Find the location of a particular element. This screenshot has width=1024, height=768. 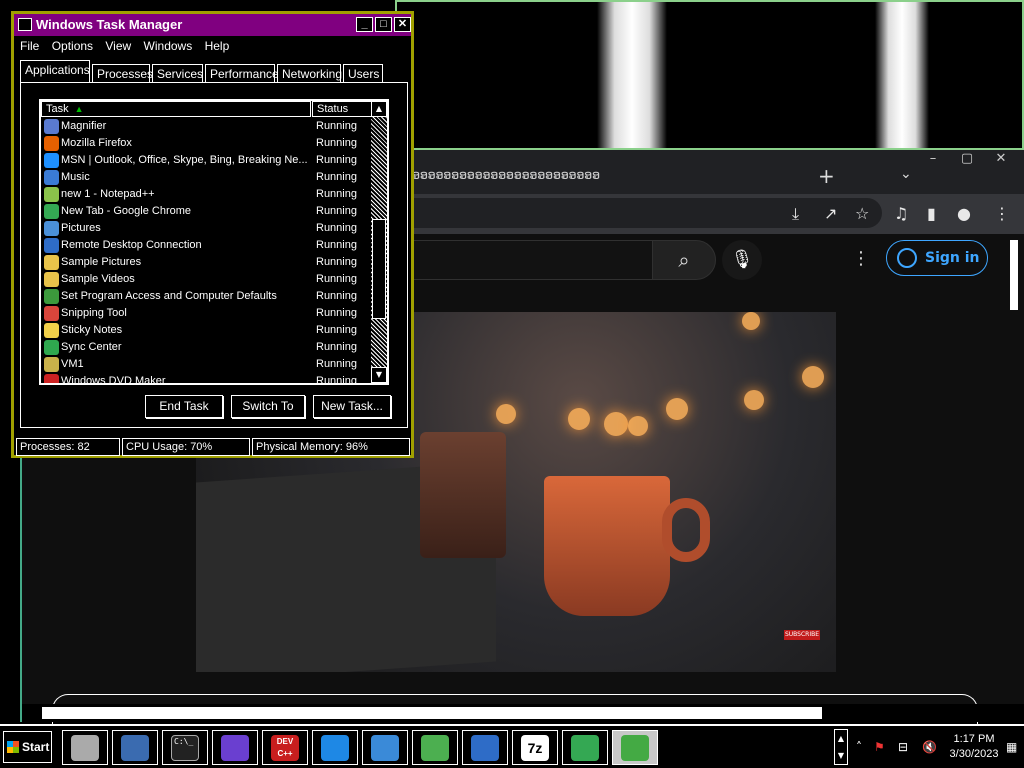

taskbar-app-dev-cpp: DEV C++ is located at coordinates (285, 747).